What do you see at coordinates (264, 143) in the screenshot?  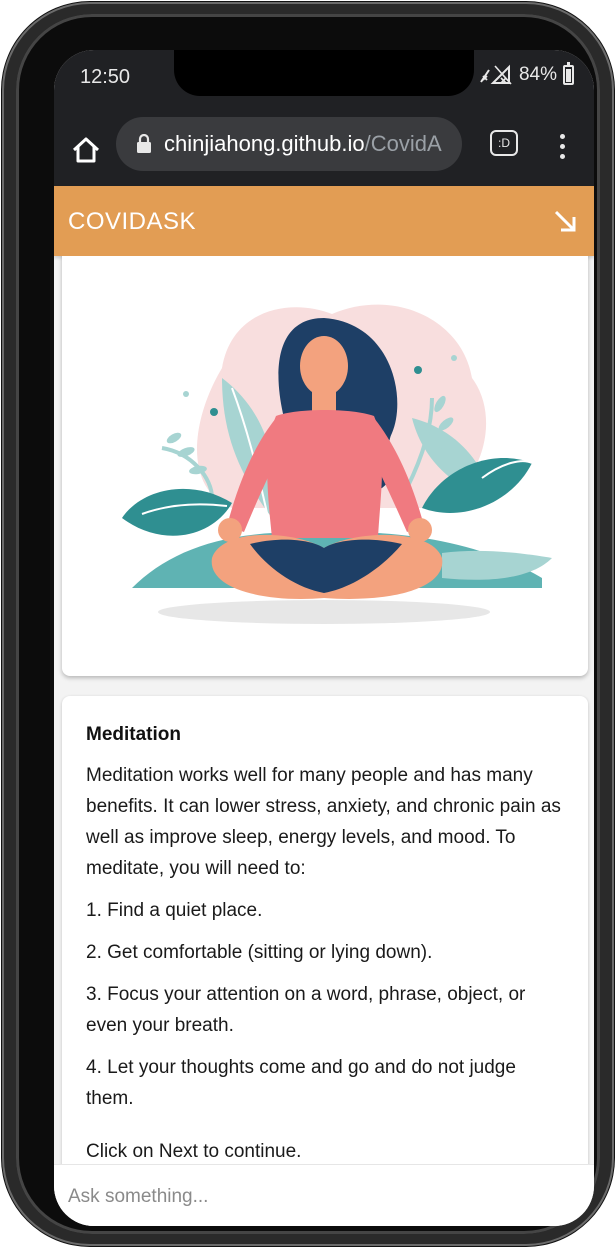 I see `url-host: chinjiahong.github.io` at bounding box center [264, 143].